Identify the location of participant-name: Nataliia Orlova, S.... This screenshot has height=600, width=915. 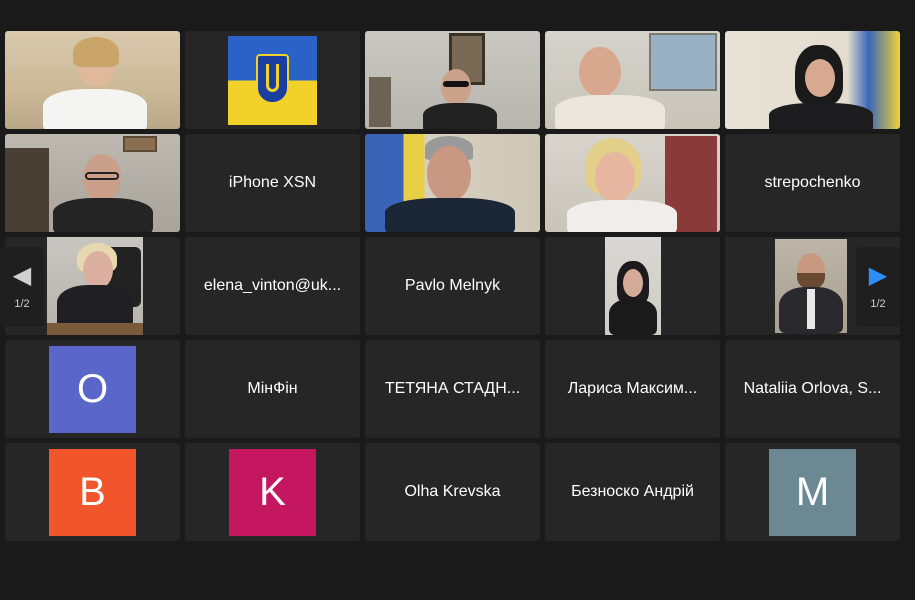
(812, 388).